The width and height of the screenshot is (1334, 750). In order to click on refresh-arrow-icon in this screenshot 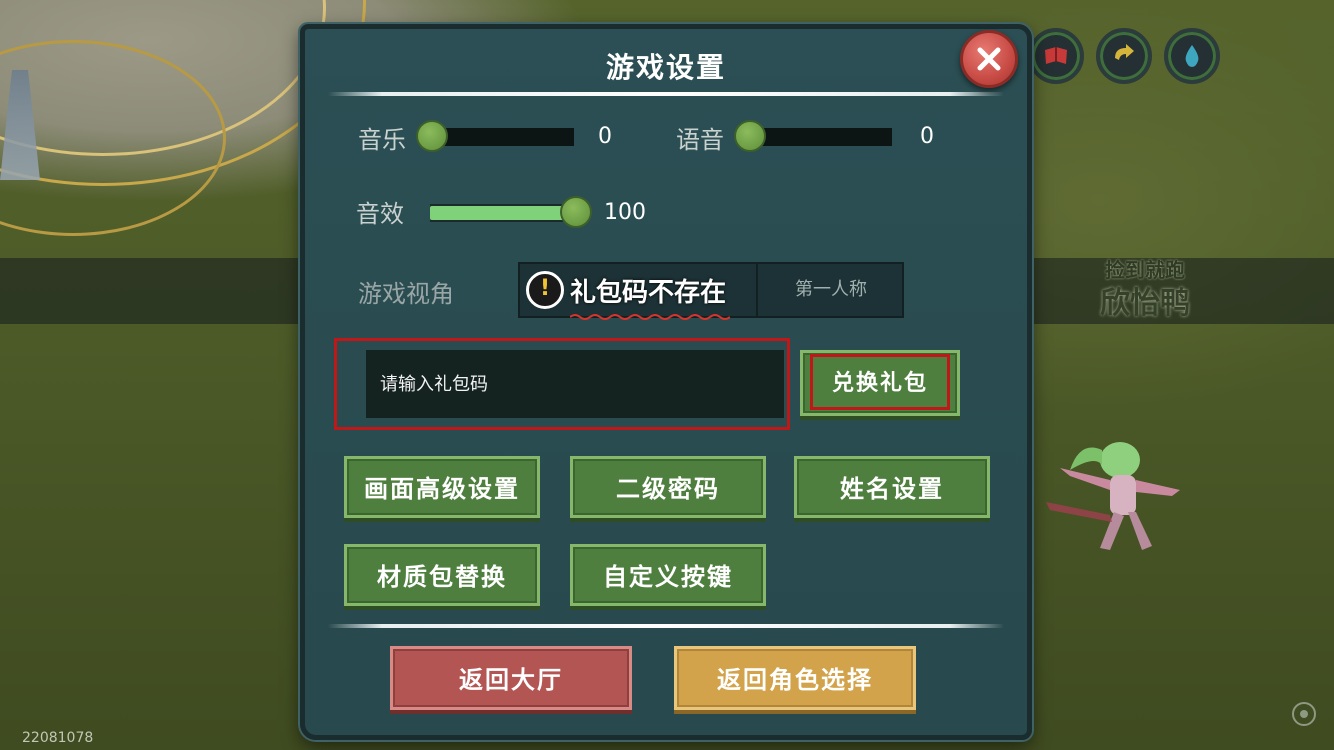, I will do `click(1124, 52)`.